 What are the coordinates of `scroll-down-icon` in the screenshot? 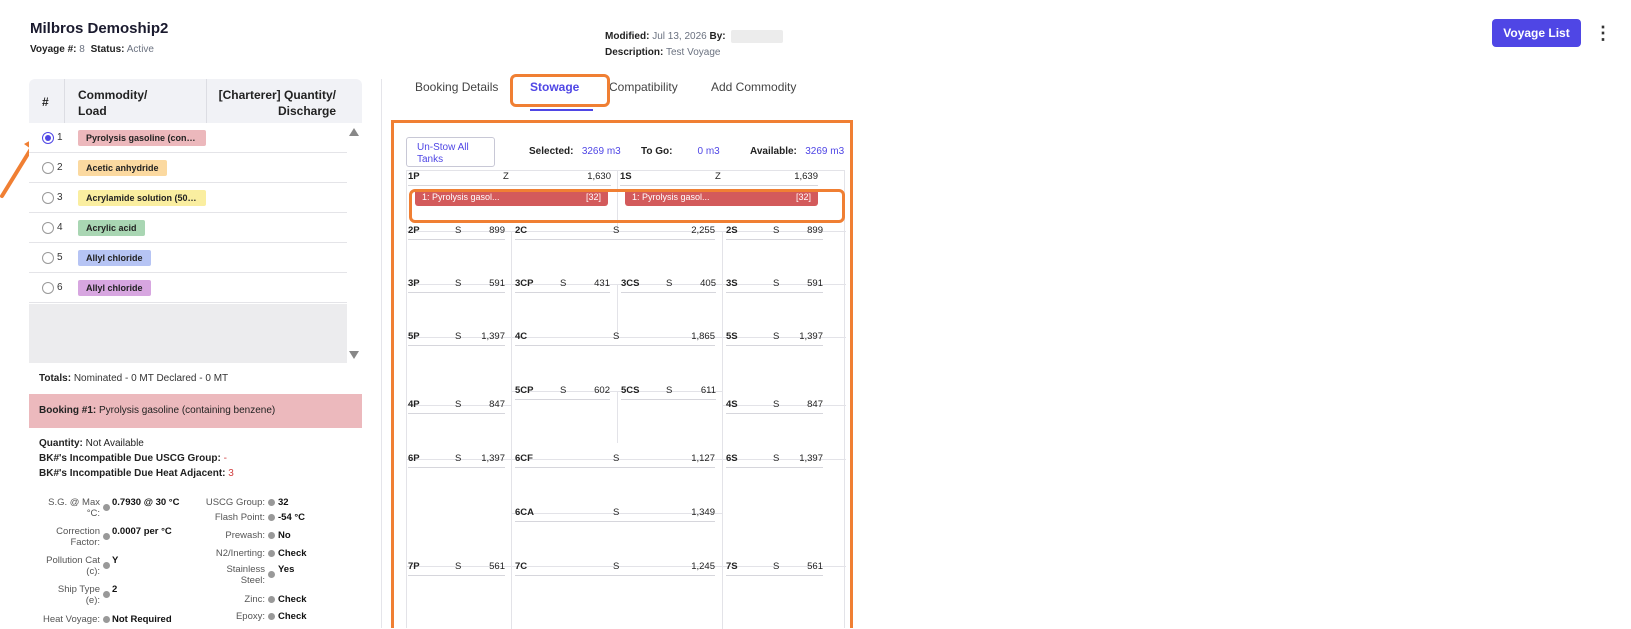 It's located at (354, 355).